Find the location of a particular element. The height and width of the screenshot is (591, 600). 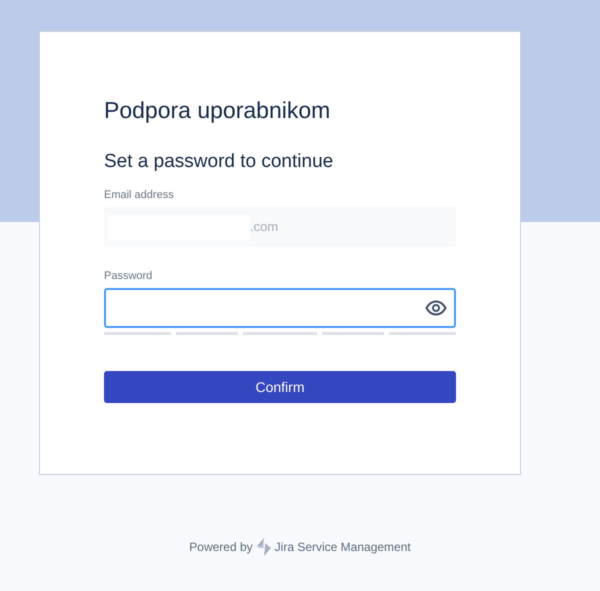

email-value: .com is located at coordinates (264, 227).